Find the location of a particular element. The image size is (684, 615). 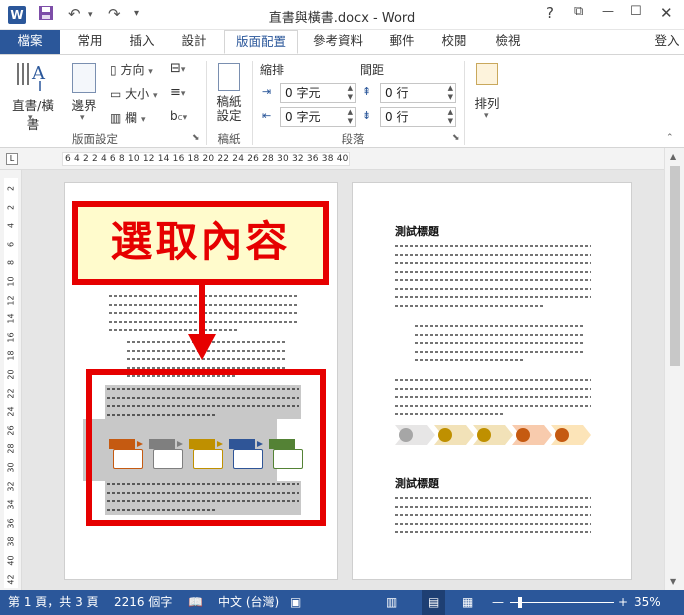

proofing-icon: 📖 is located at coordinates (195, 602).